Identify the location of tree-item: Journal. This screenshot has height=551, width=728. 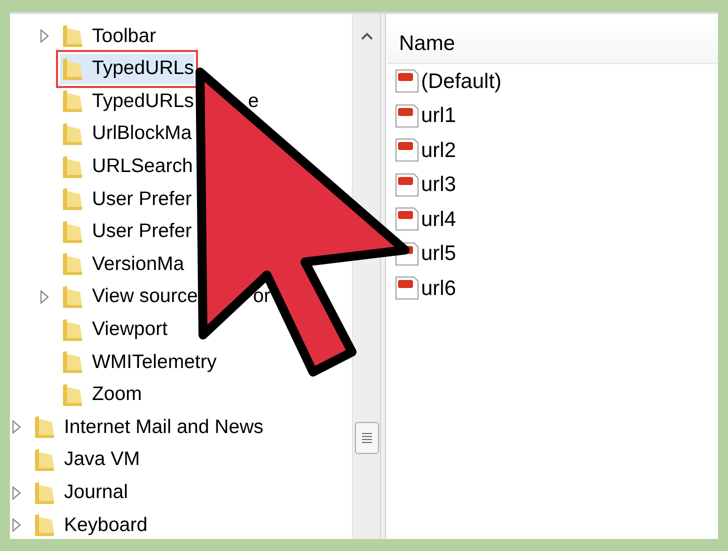
(80, 493).